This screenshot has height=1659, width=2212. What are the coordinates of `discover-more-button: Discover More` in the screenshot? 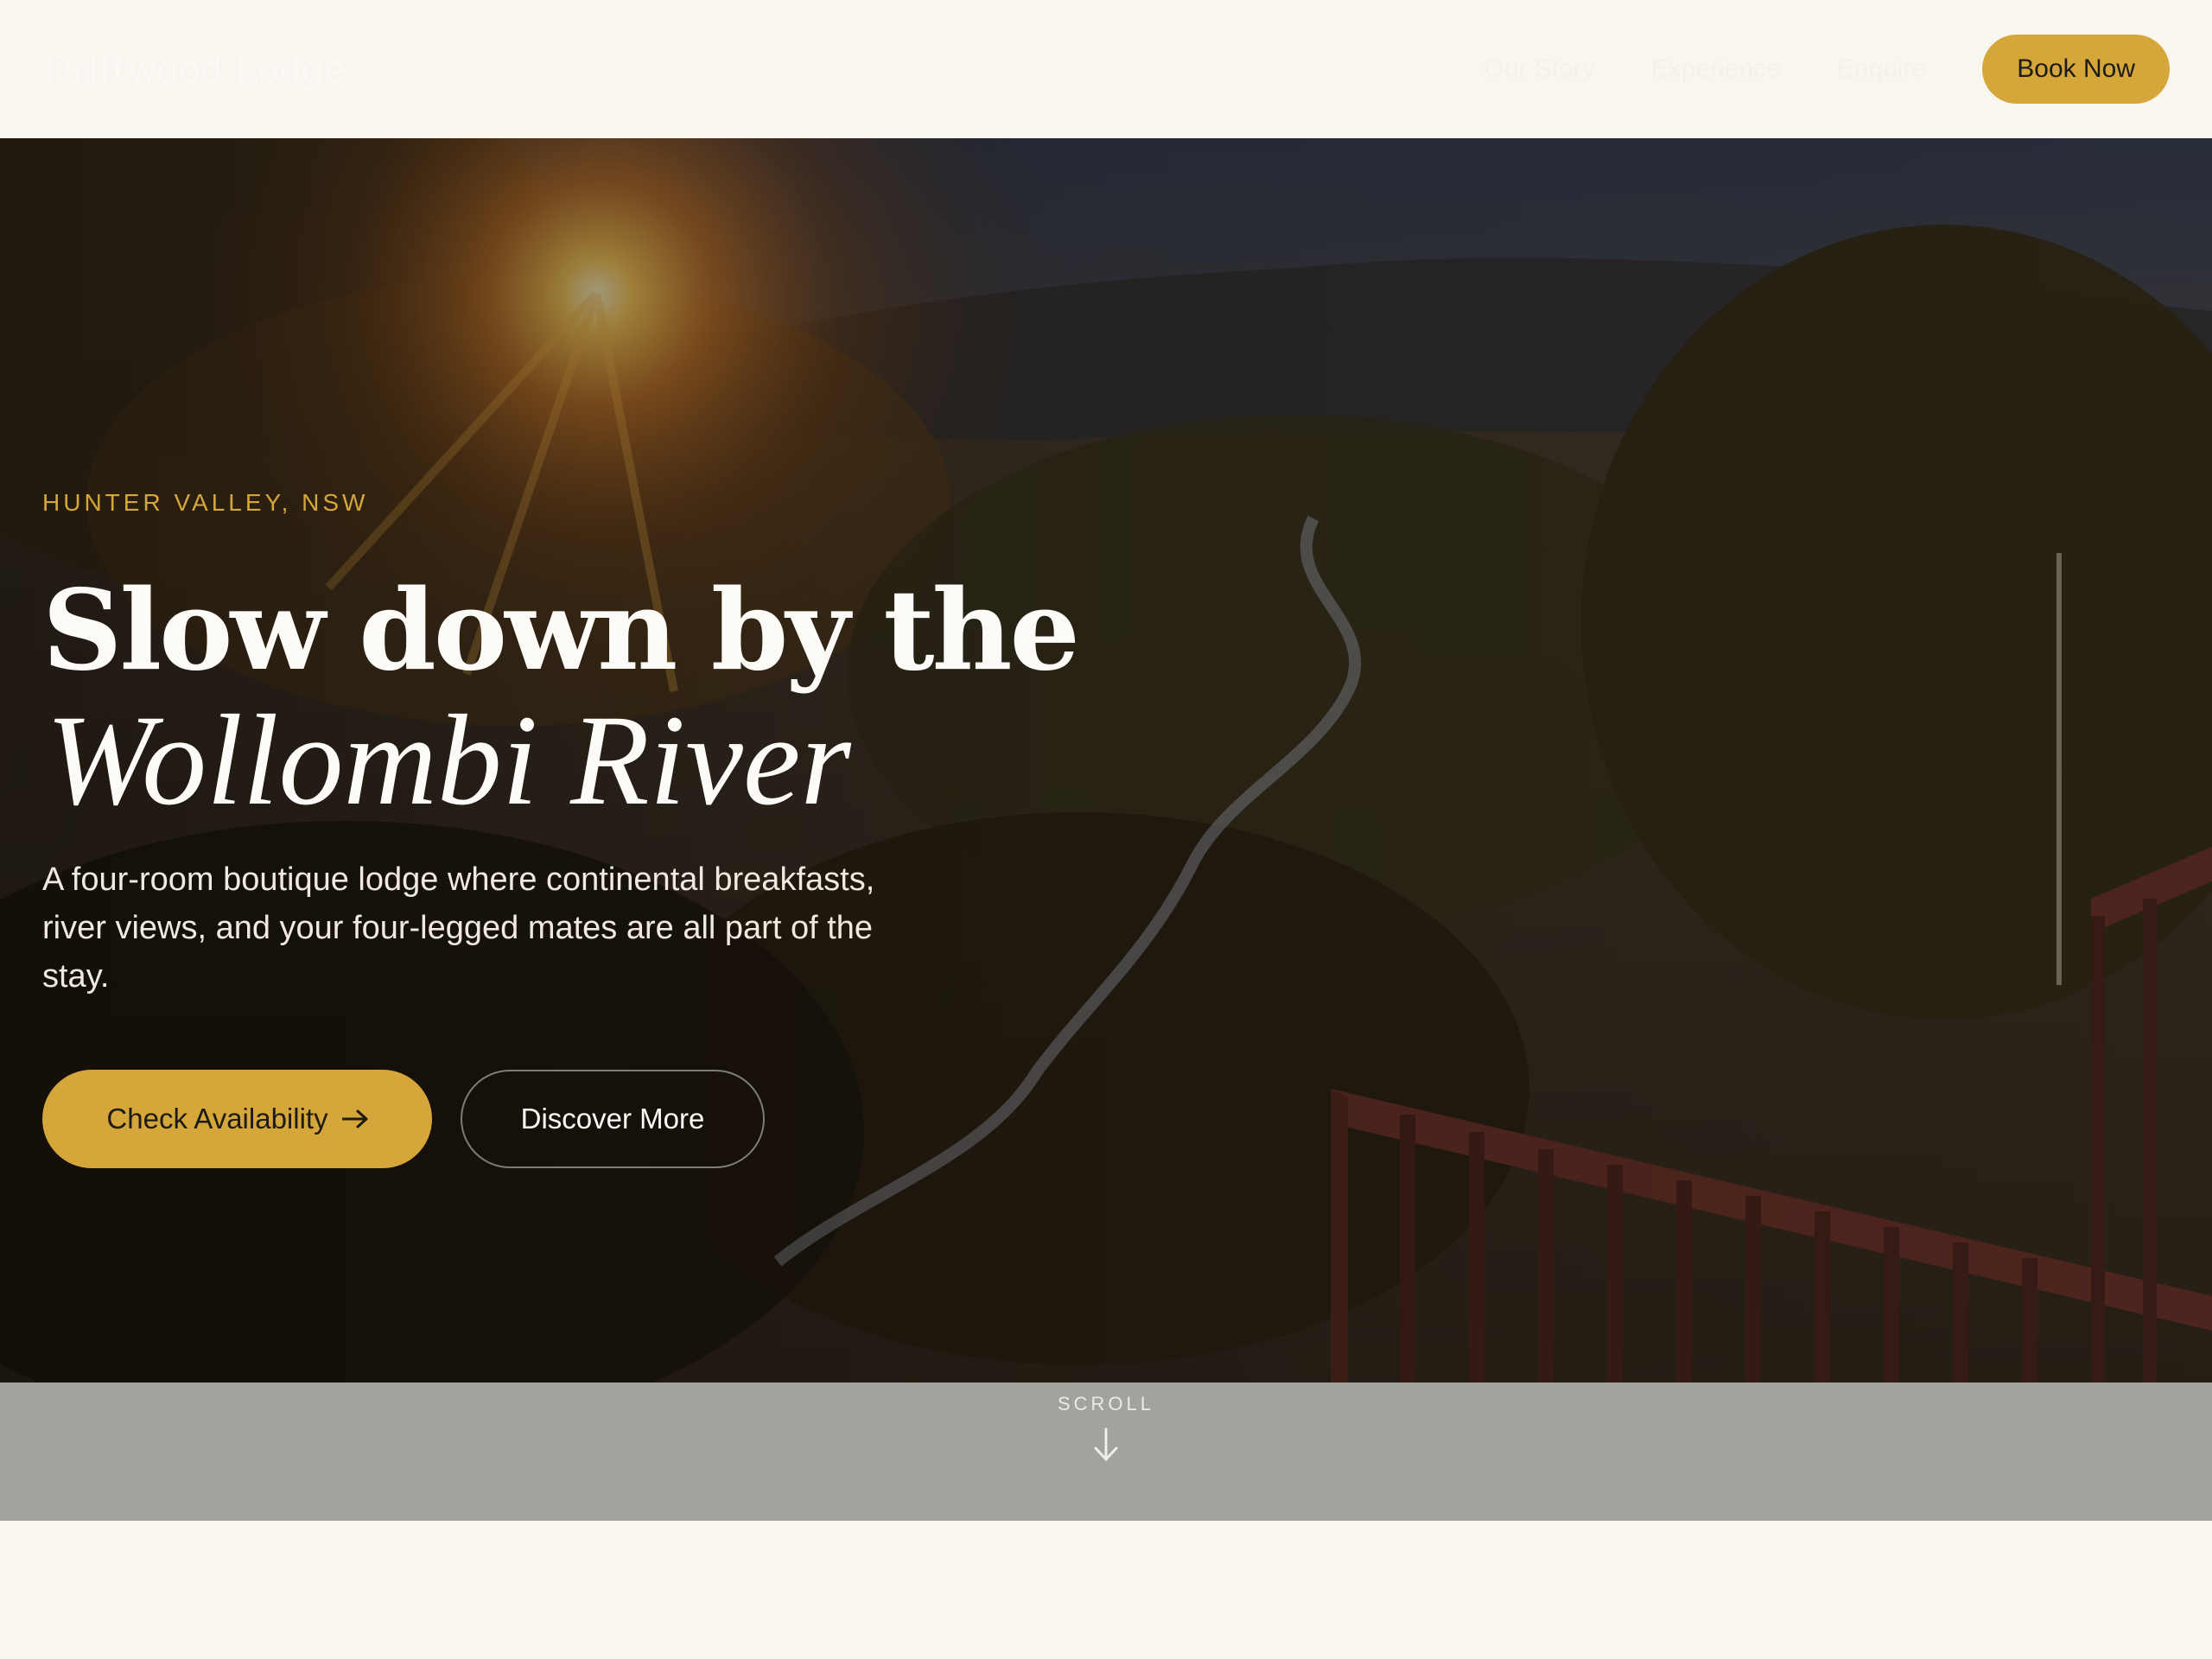 It's located at (613, 1119).